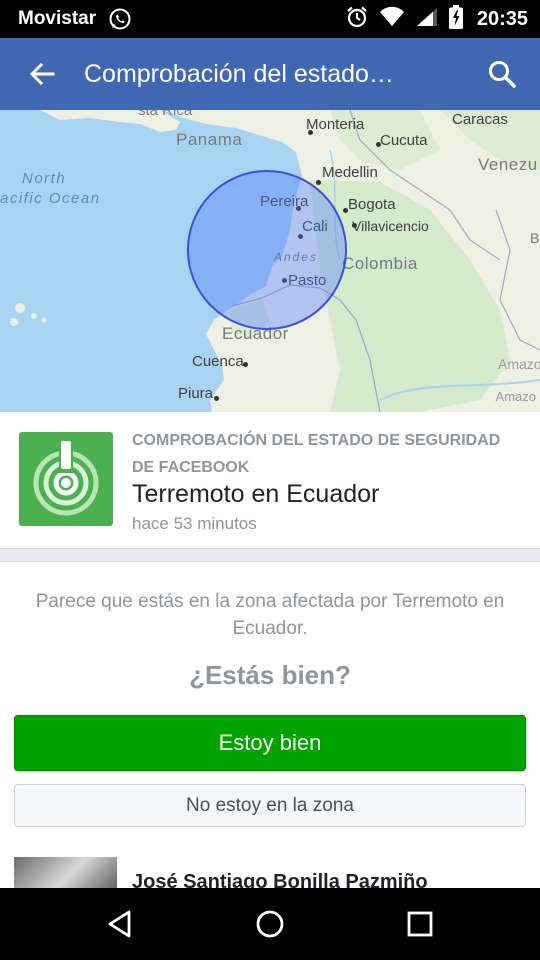 The width and height of the screenshot is (540, 960). What do you see at coordinates (345, 210) in the screenshot?
I see `city-dot-bogota` at bounding box center [345, 210].